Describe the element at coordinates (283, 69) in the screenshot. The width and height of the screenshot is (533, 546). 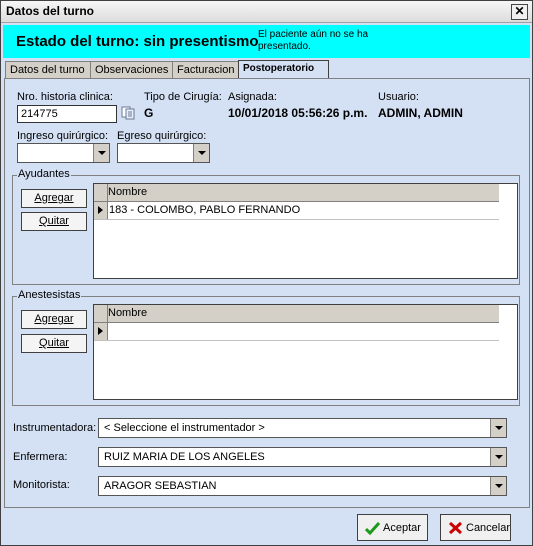
I see `tab-postoperatorio: Postoperatorio` at that location.